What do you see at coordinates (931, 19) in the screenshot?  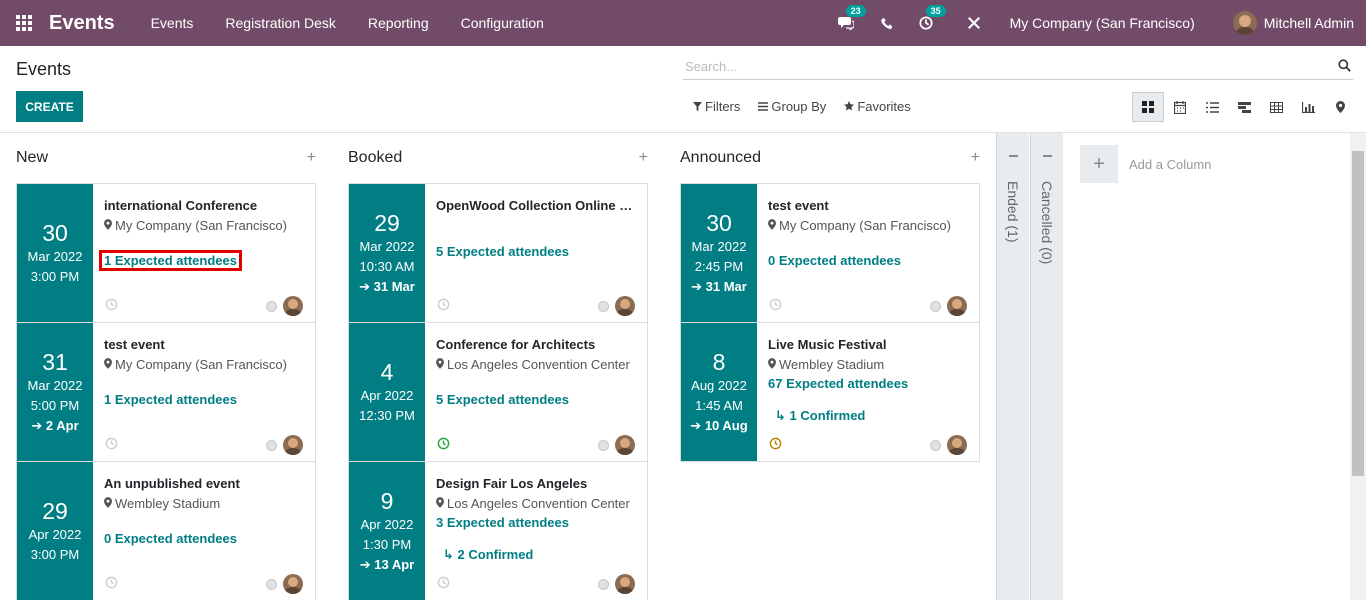 I see `activities-icon: 35` at bounding box center [931, 19].